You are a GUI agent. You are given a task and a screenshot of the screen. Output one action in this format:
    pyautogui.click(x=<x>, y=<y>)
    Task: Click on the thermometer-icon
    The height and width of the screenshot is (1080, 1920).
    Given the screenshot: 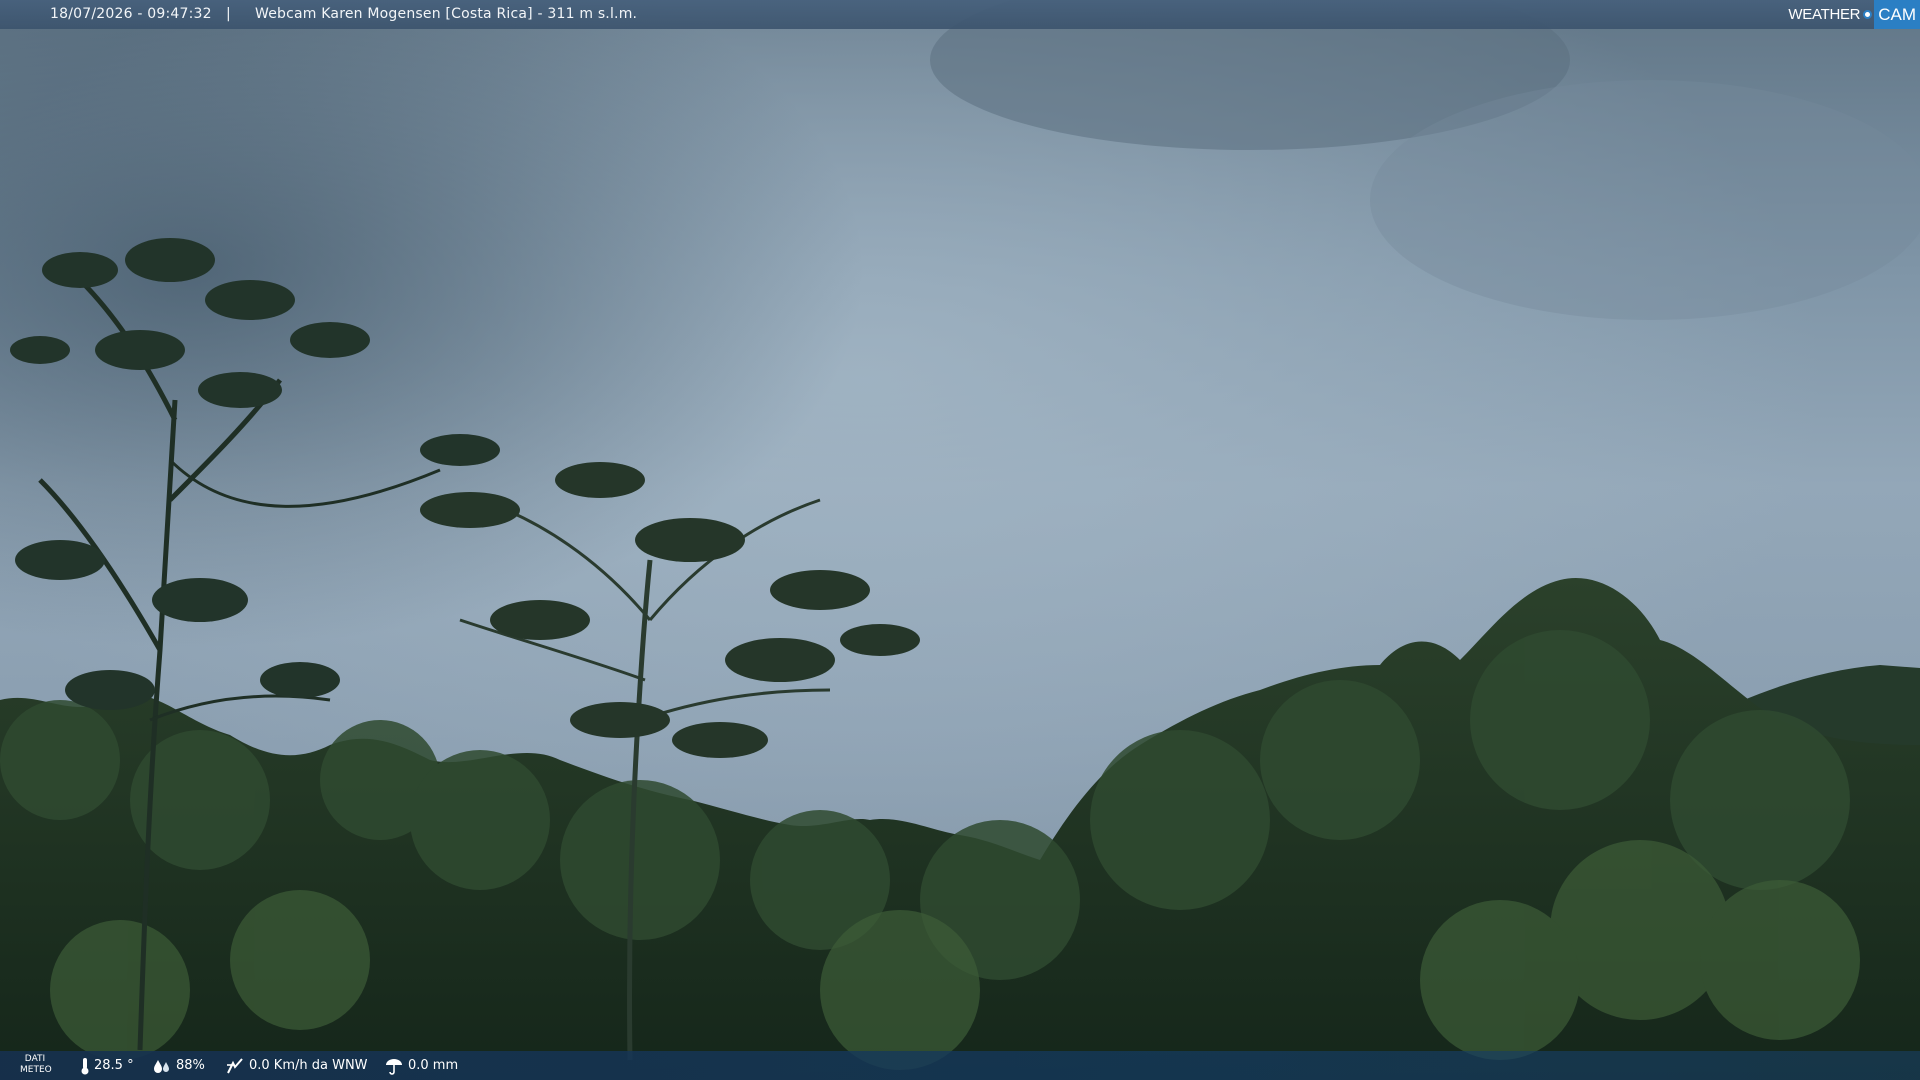 What is the action you would take?
    pyautogui.click(x=85, y=1065)
    